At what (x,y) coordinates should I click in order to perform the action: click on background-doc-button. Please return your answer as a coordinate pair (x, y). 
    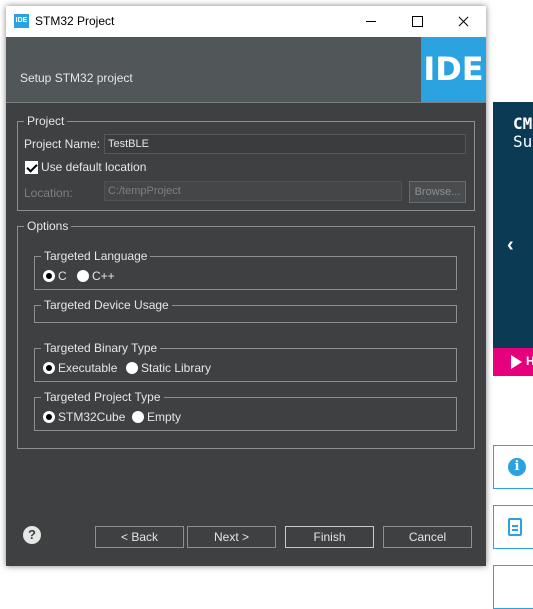
    Looking at the image, I should click on (513, 527).